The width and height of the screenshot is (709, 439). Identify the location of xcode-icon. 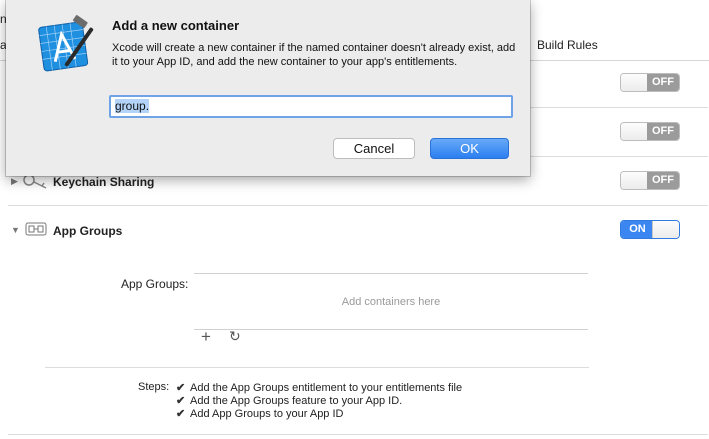
(66, 43).